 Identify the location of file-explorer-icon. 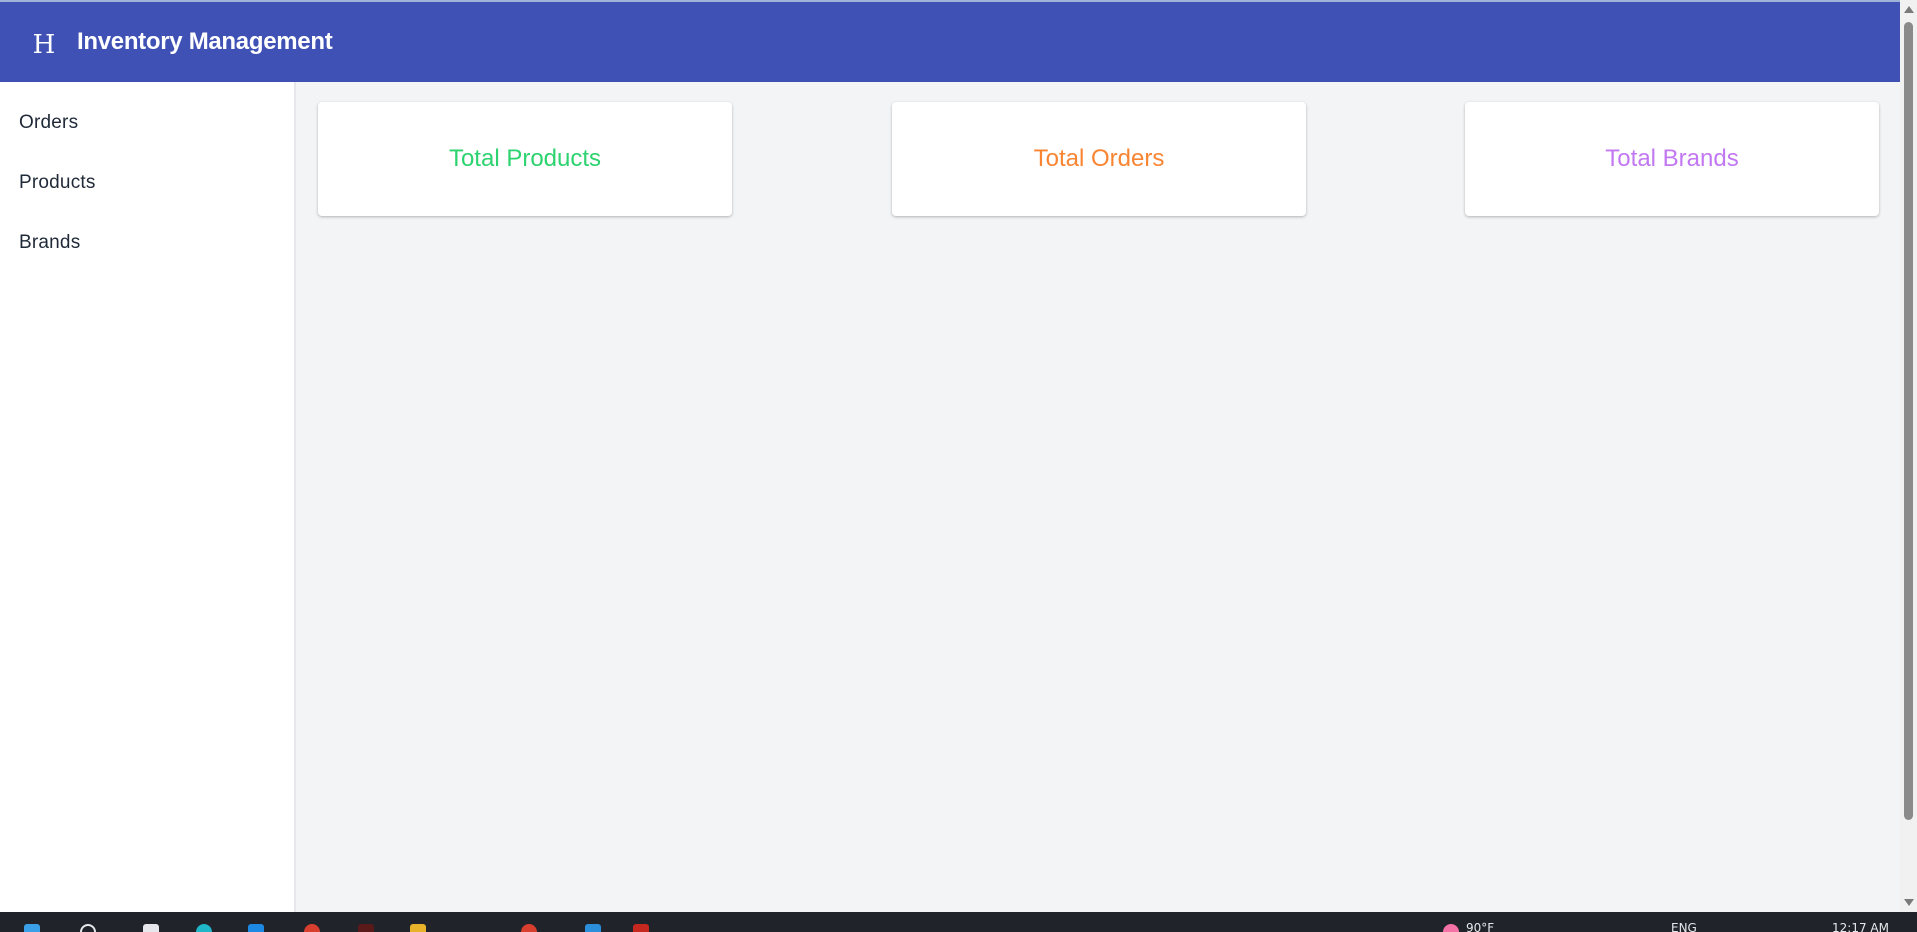
(256, 928).